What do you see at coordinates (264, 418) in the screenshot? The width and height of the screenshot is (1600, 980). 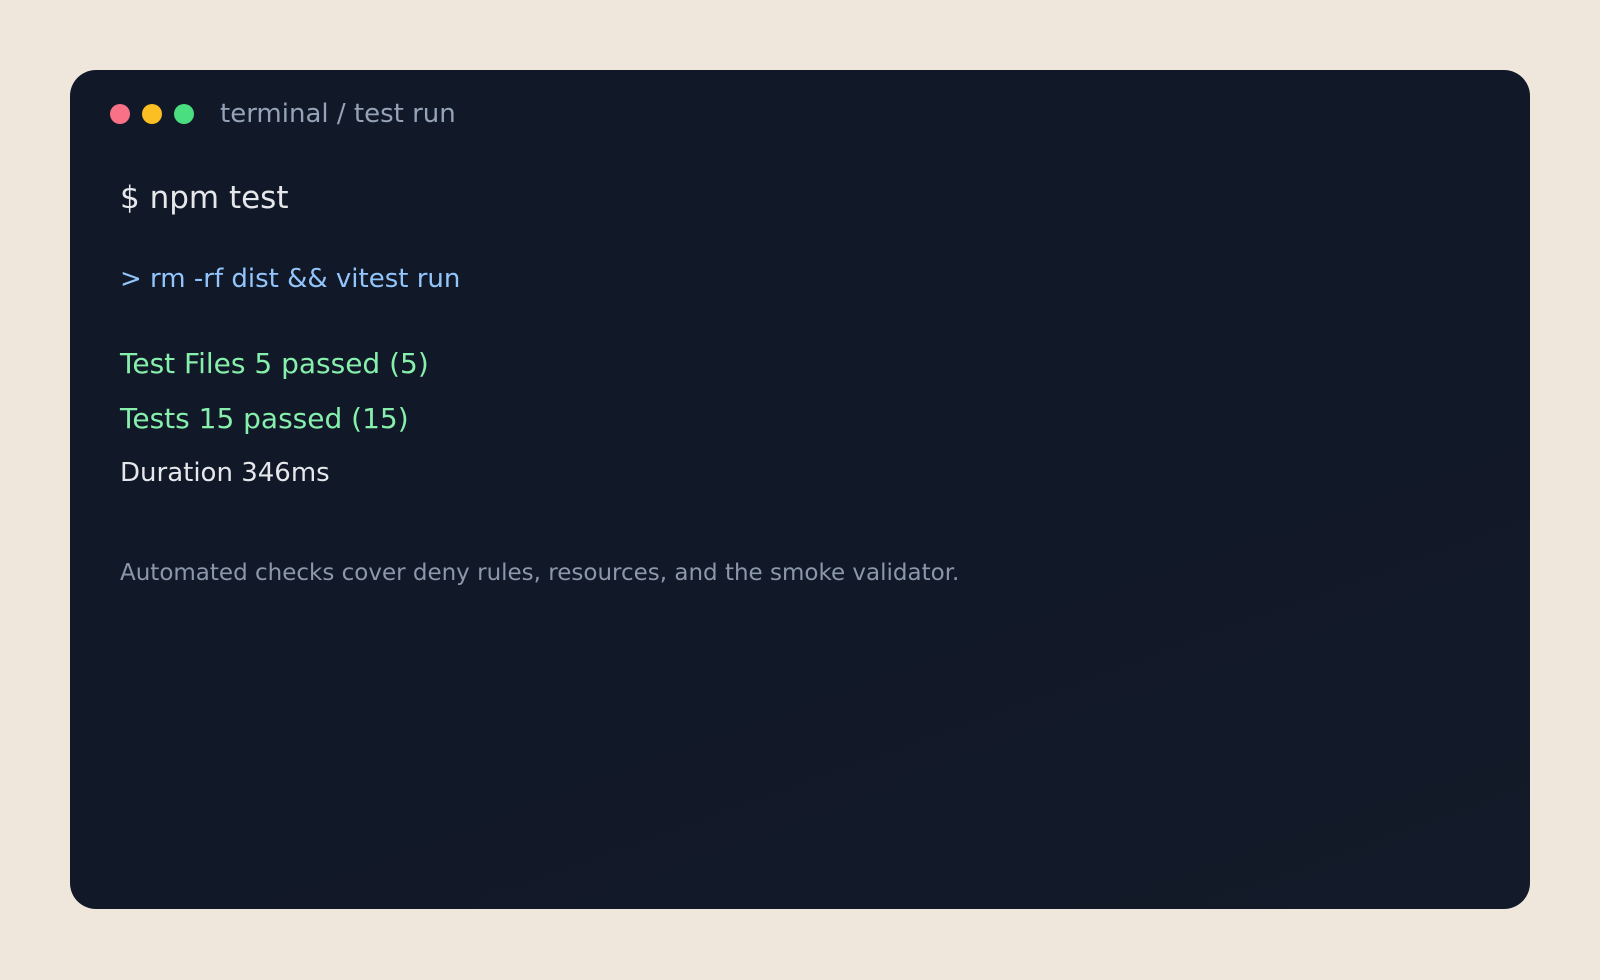 I see `tests-result: Tests 15 passed (15)` at bounding box center [264, 418].